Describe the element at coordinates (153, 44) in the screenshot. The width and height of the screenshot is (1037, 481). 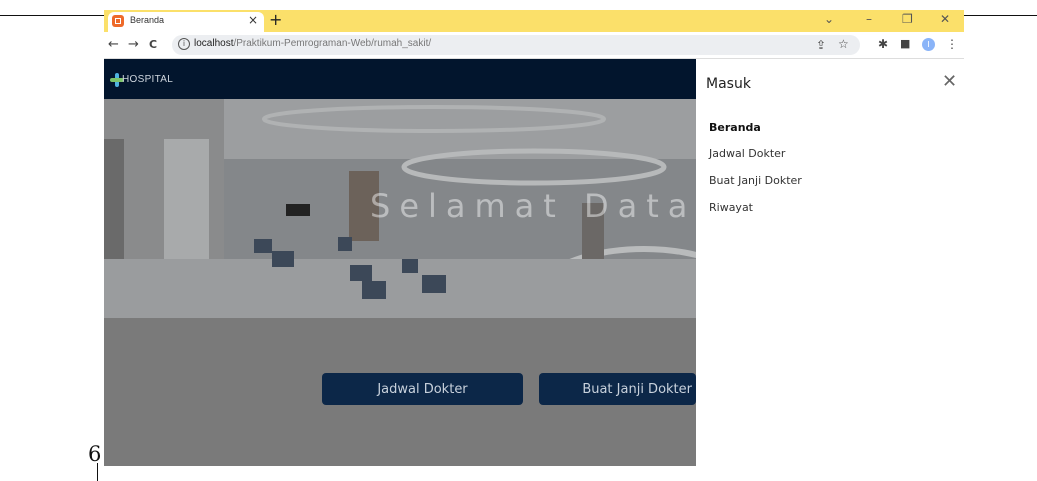
I see `reload-icon: C` at that location.